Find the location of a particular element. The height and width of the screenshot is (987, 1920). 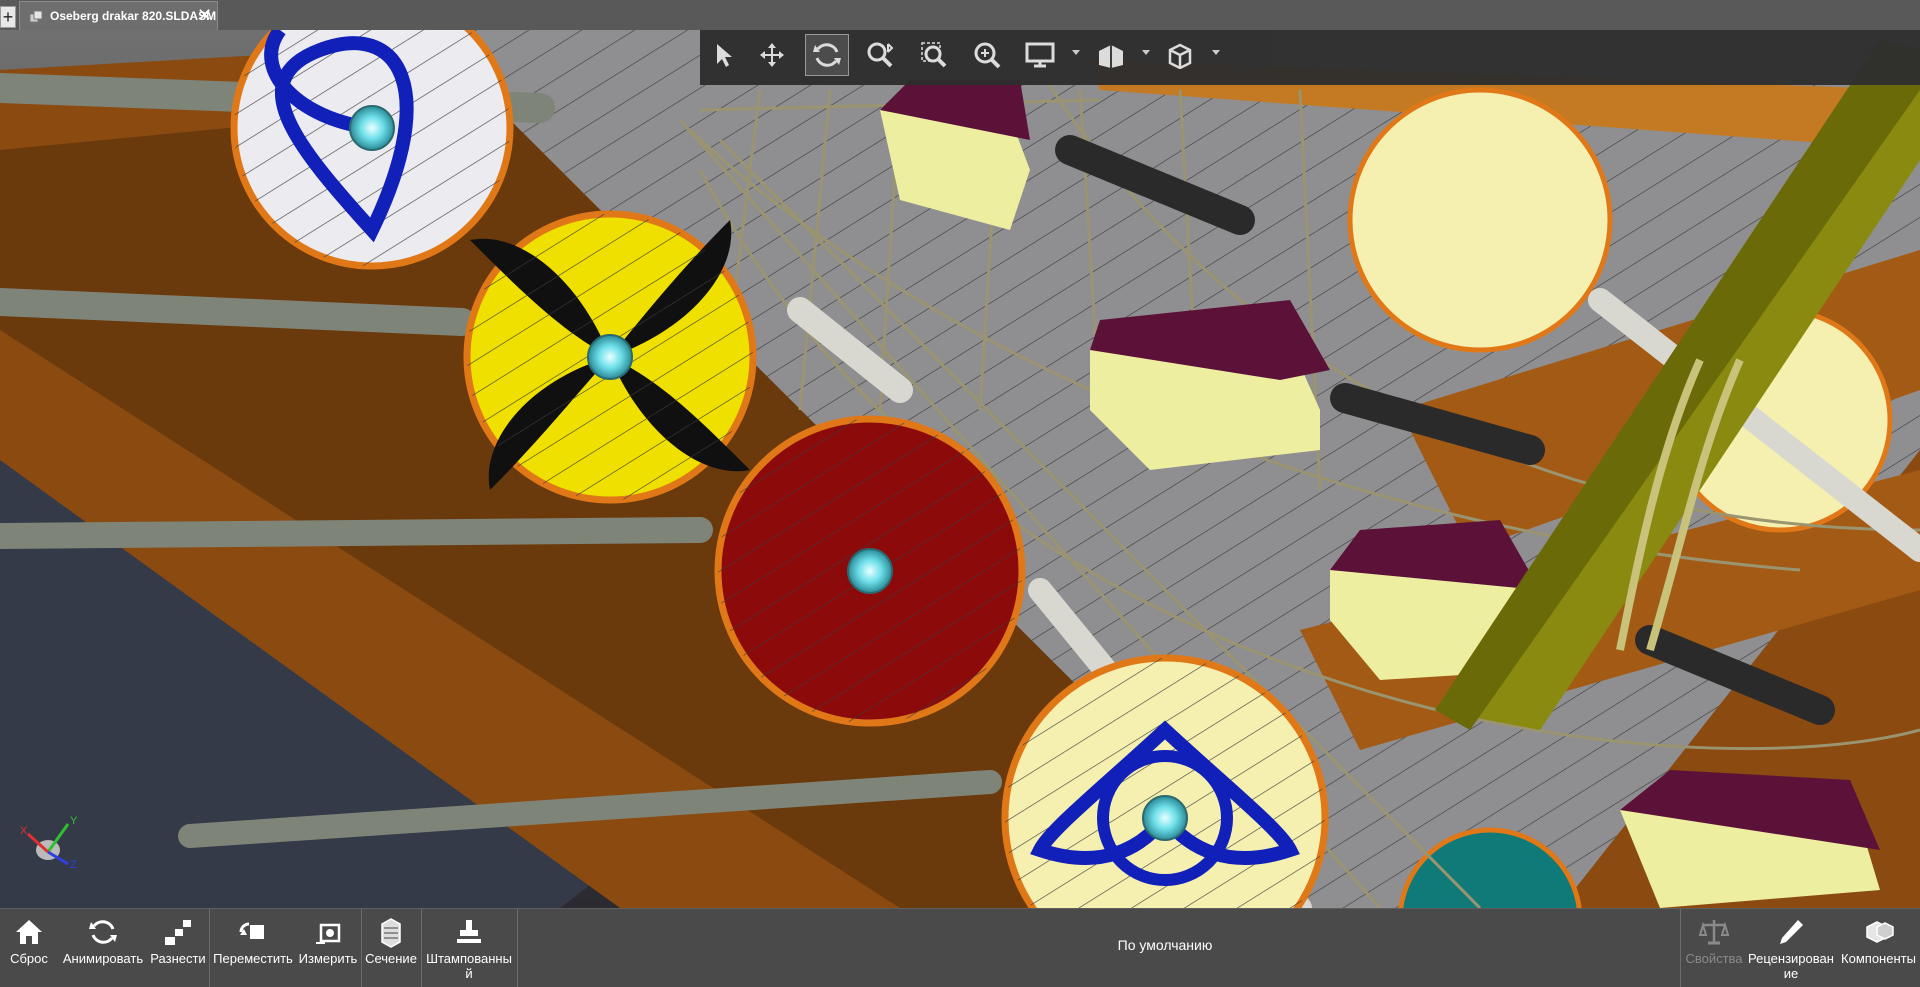

animate-label: Анимировать is located at coordinates (103, 958).